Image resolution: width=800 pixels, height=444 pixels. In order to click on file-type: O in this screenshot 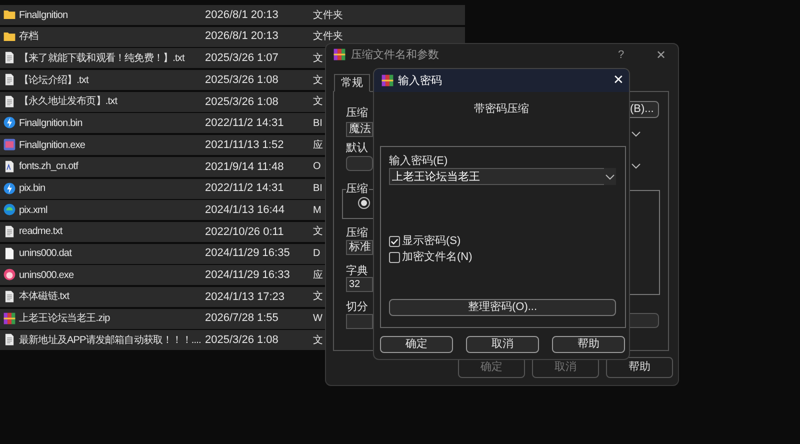, I will do `click(317, 167)`.